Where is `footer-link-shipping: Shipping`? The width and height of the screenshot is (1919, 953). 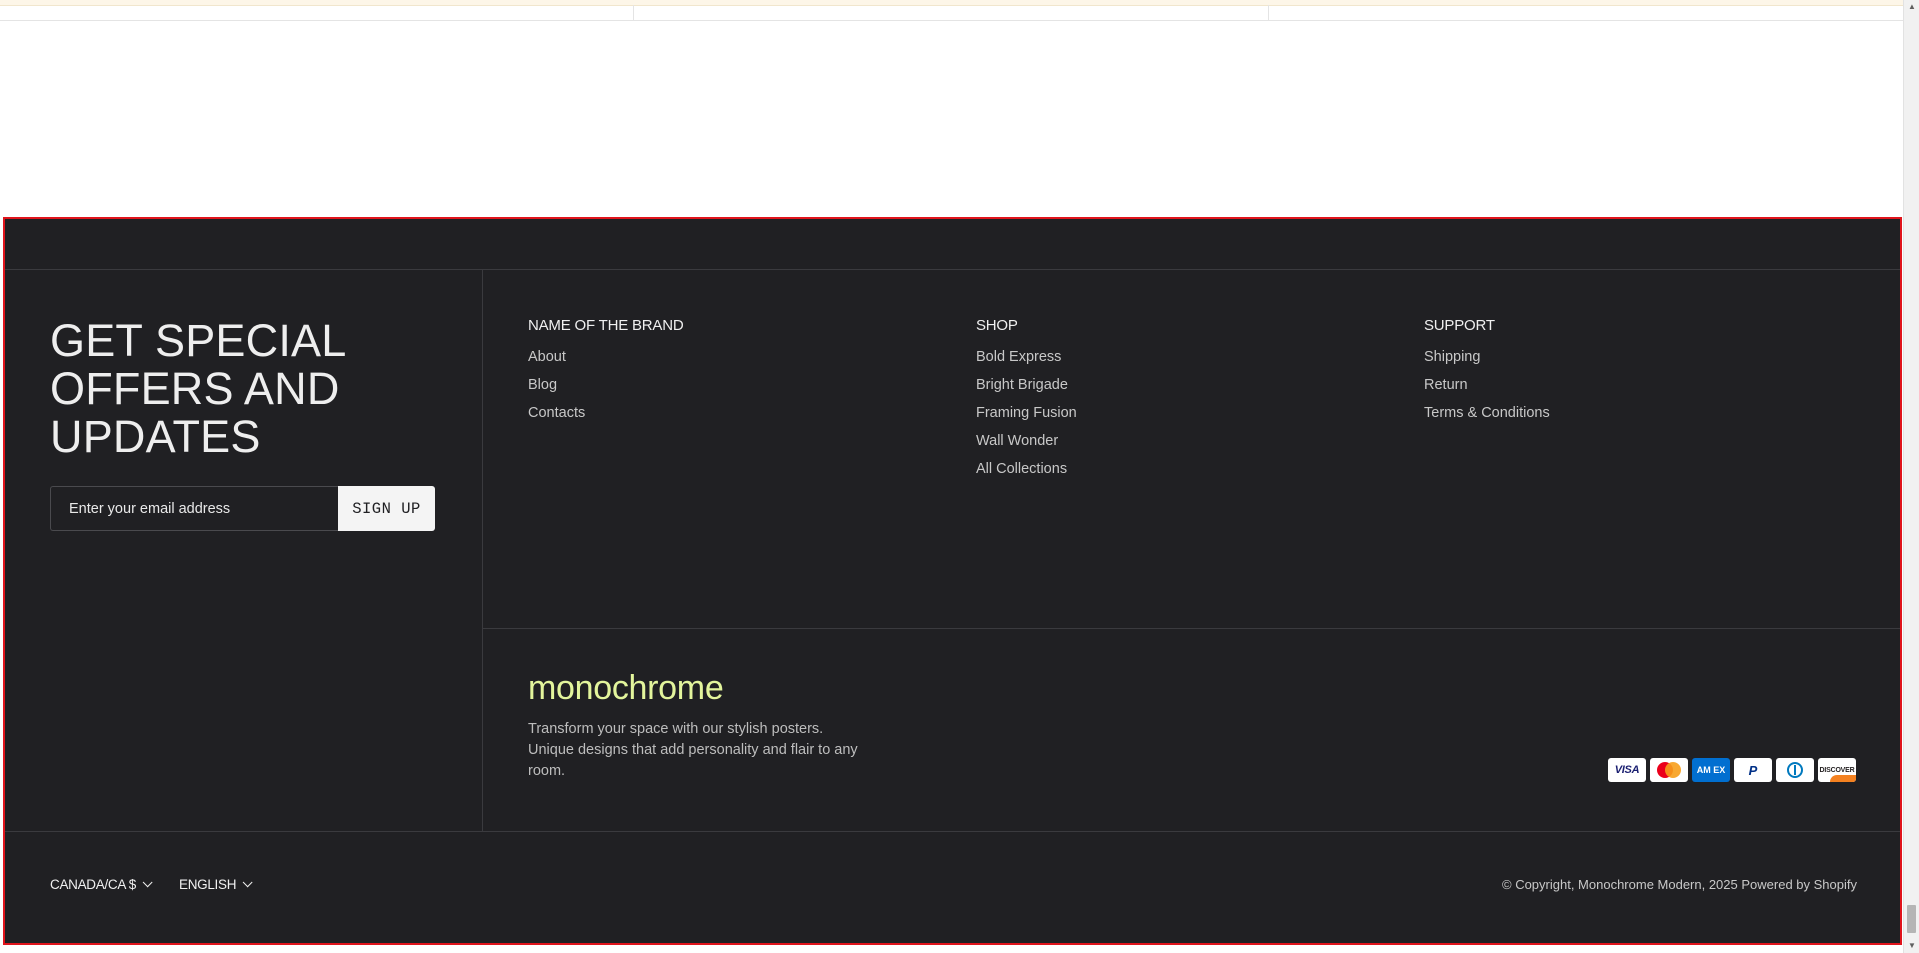
footer-link-shipping: Shipping is located at coordinates (1452, 357).